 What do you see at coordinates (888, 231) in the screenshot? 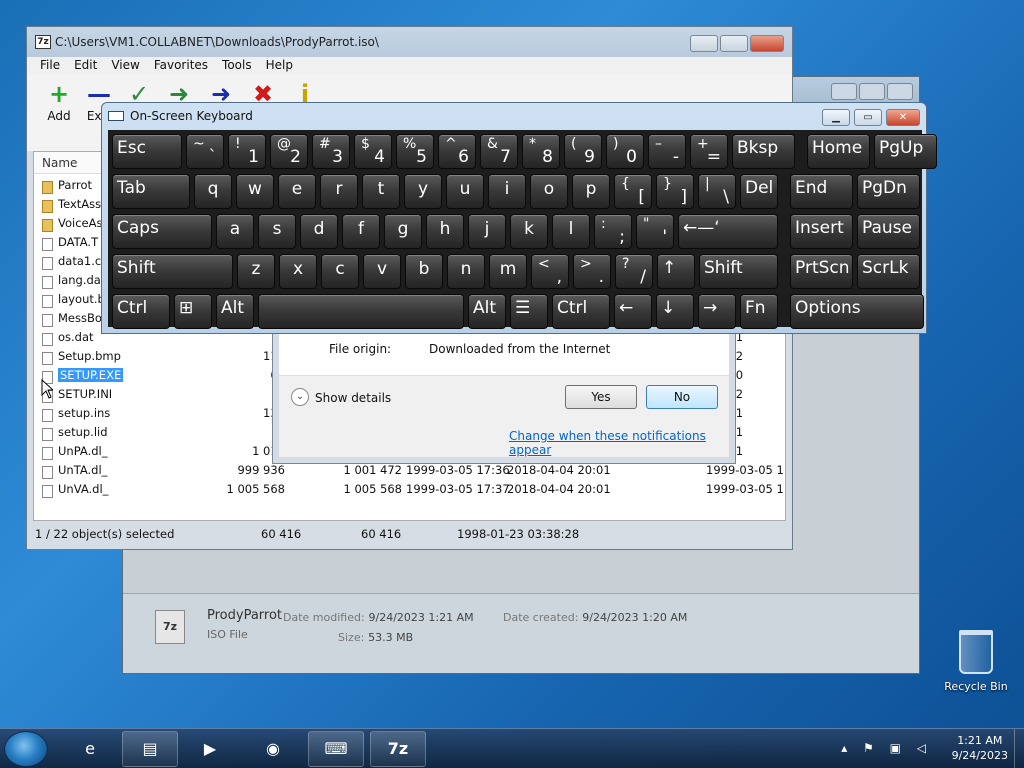
I see `key-pause: Pause` at bounding box center [888, 231].